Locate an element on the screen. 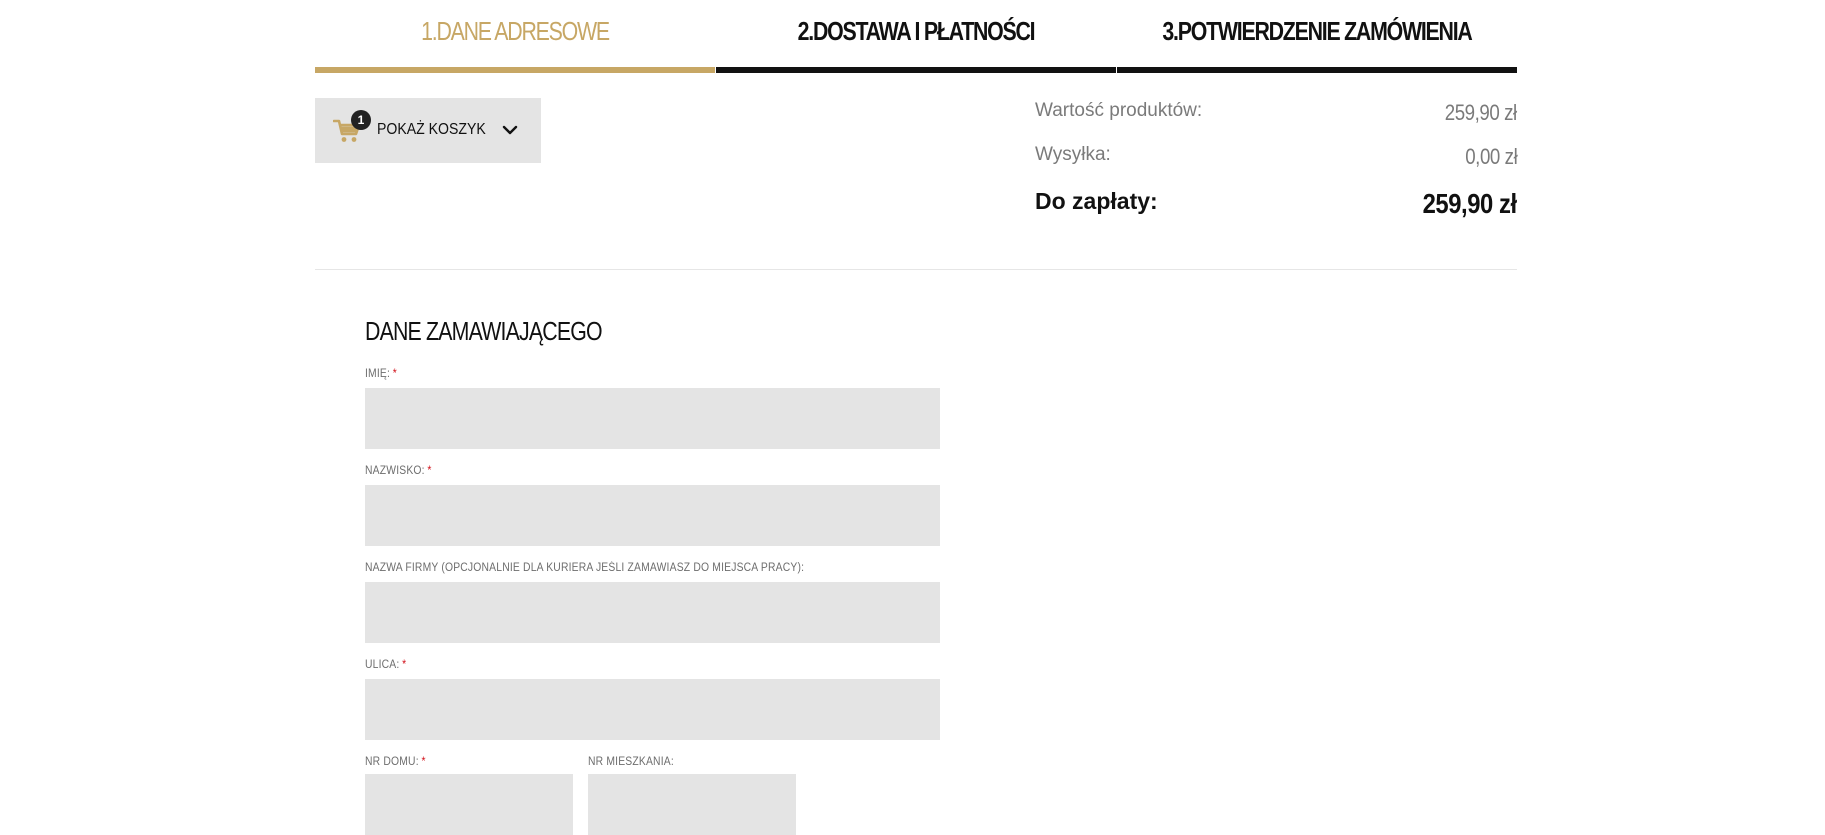  summary-products-label: Wartość produktów: is located at coordinates (1119, 110).